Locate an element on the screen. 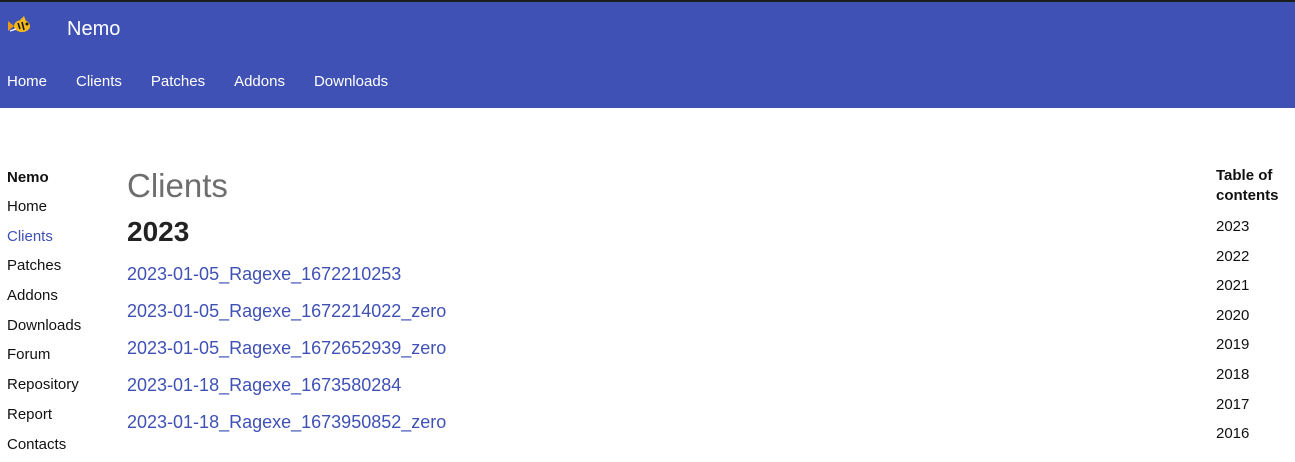  toc-title: Table of contents is located at coordinates (1255, 186).